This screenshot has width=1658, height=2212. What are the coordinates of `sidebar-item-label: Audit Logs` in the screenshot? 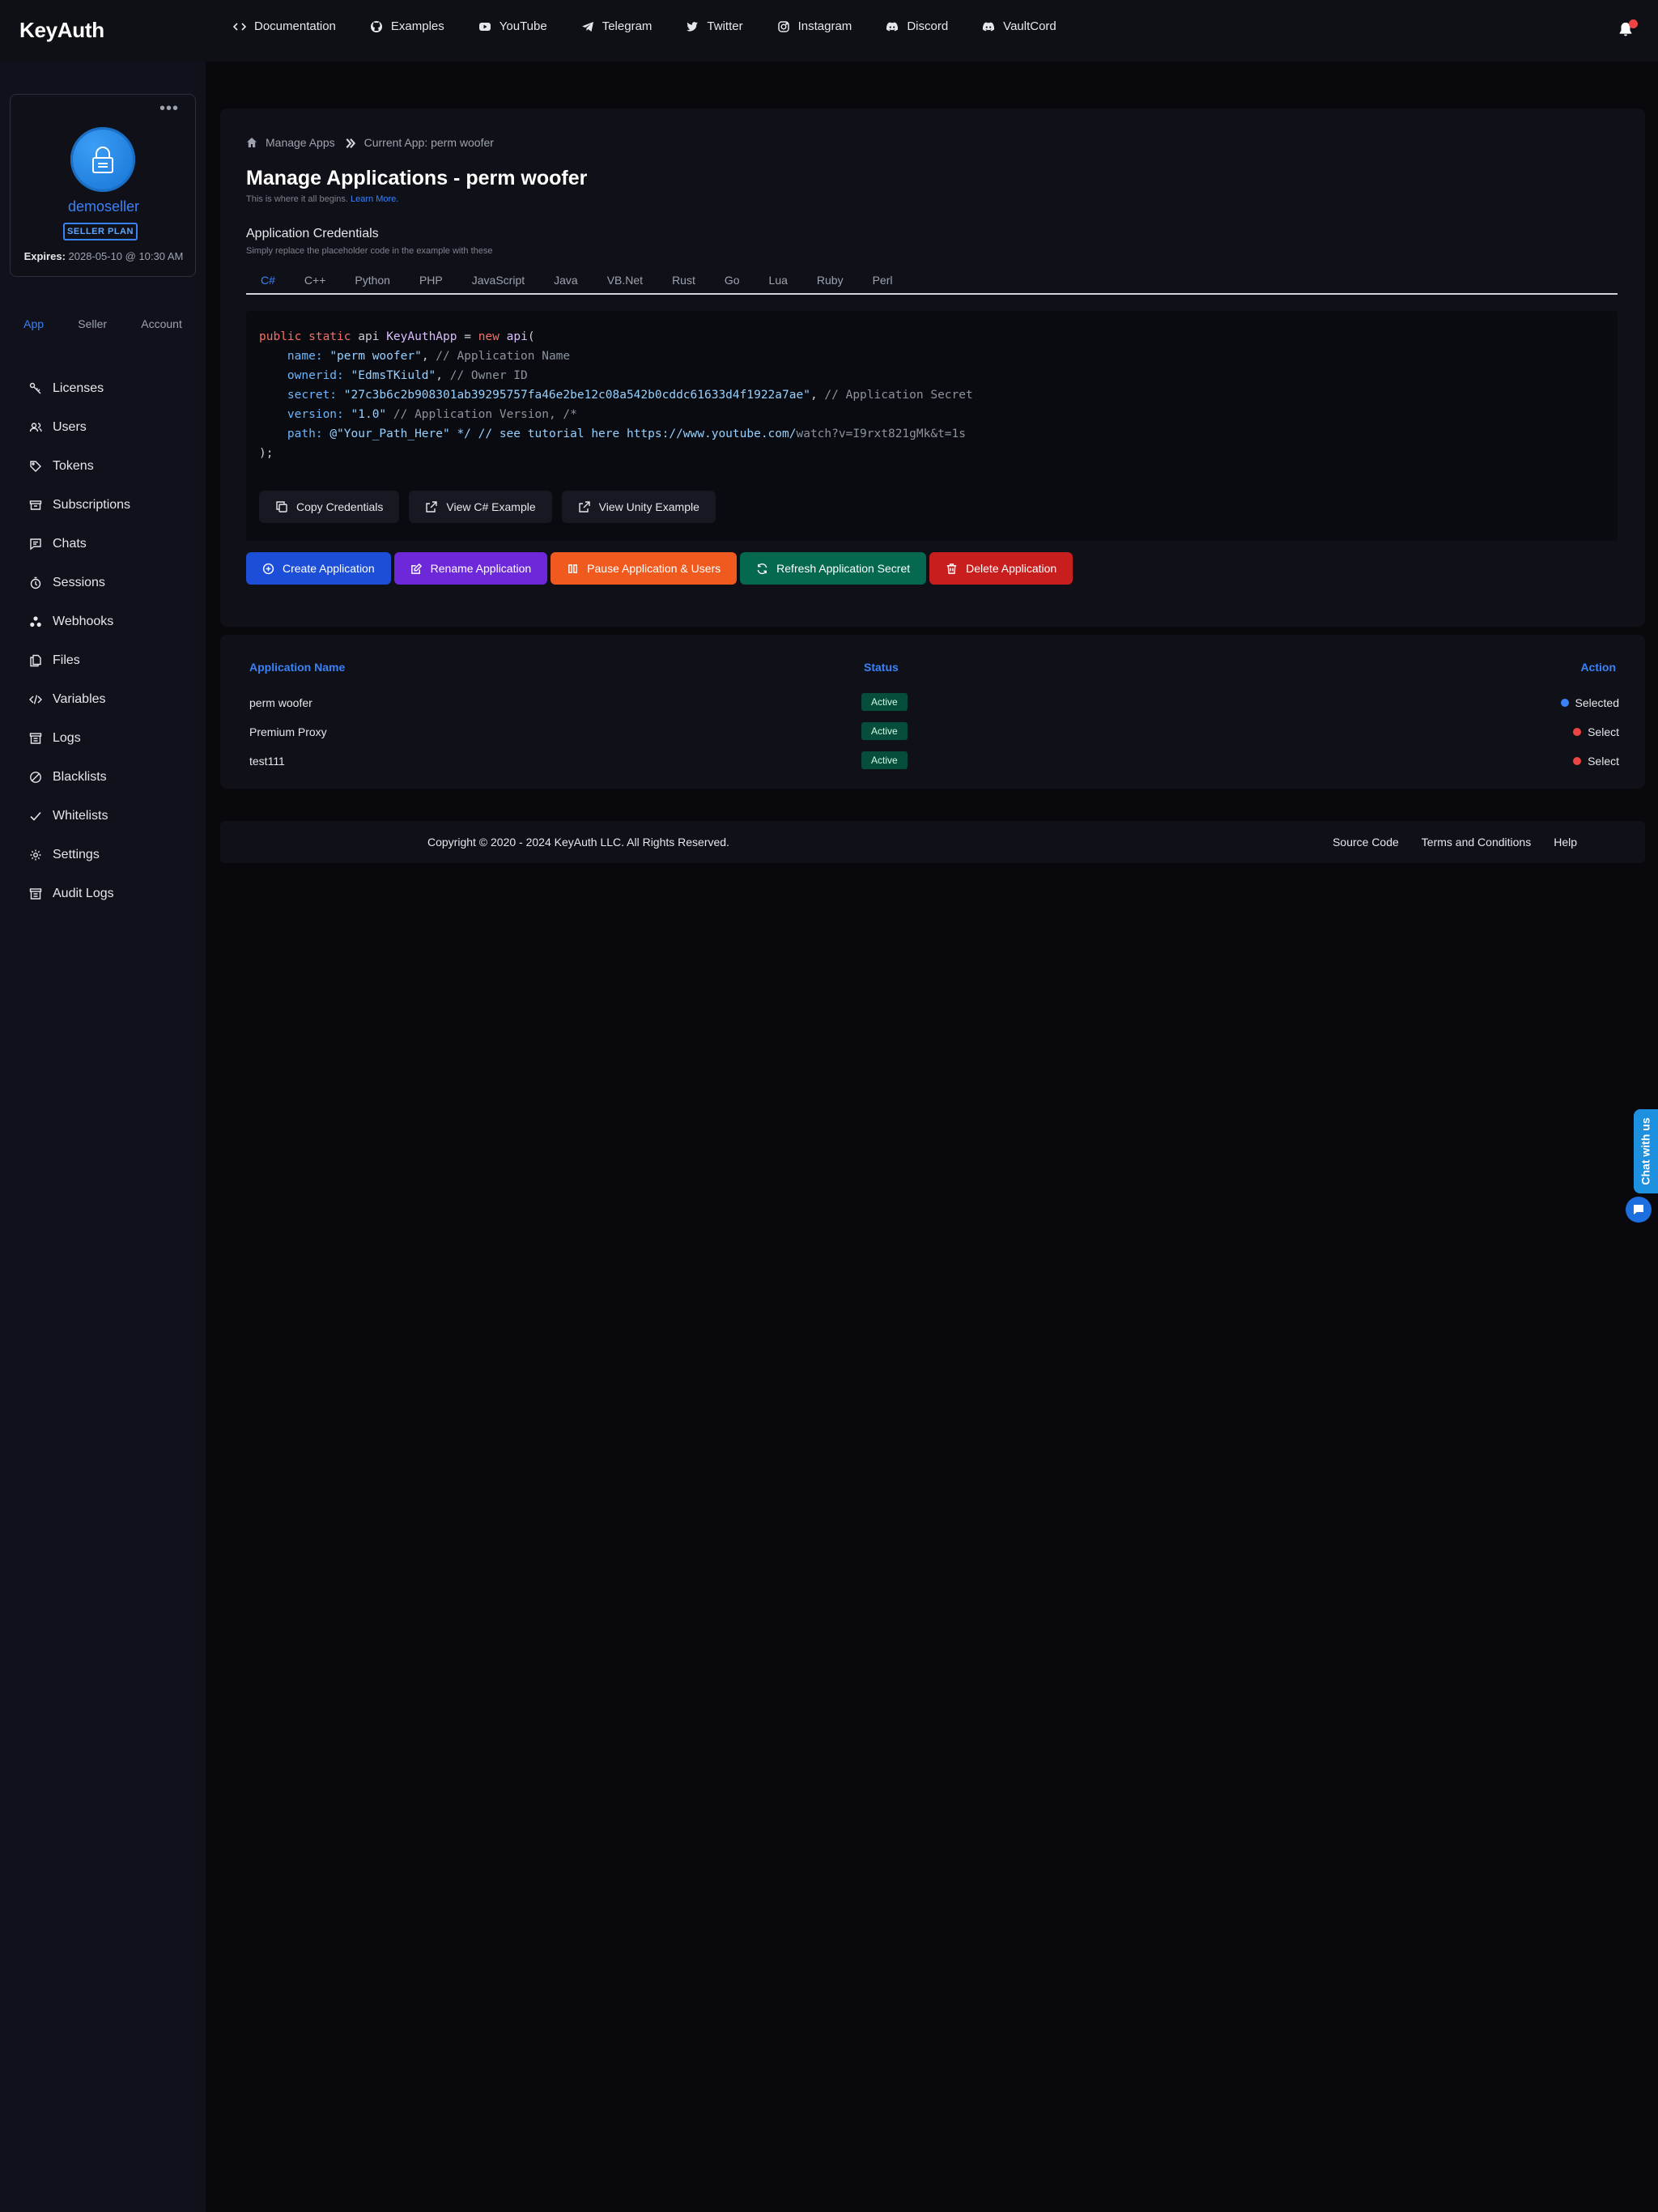 It's located at (83, 894).